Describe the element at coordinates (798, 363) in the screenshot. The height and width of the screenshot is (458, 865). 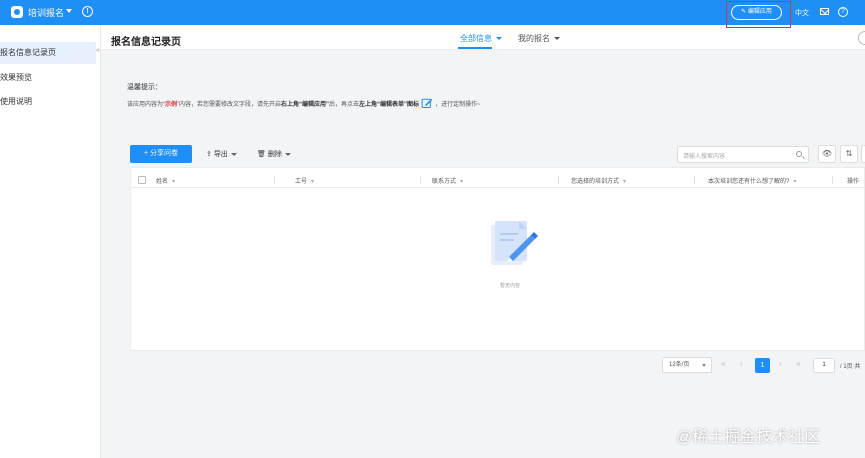
I see `last-page-icon: »` at that location.